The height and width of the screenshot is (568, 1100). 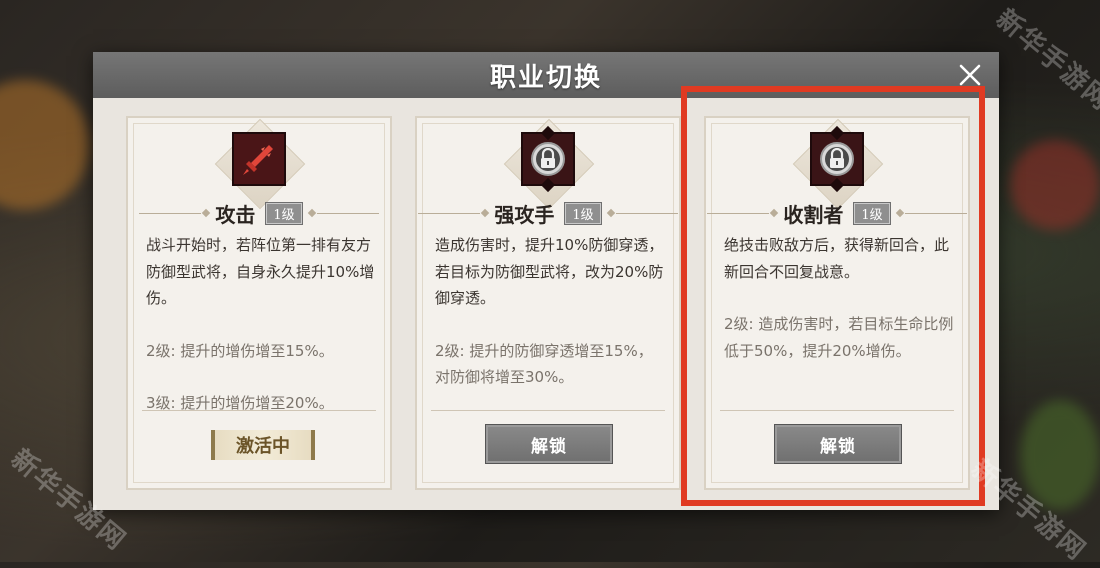 I want to click on dialog-header: 职业切换, so click(x=546, y=75).